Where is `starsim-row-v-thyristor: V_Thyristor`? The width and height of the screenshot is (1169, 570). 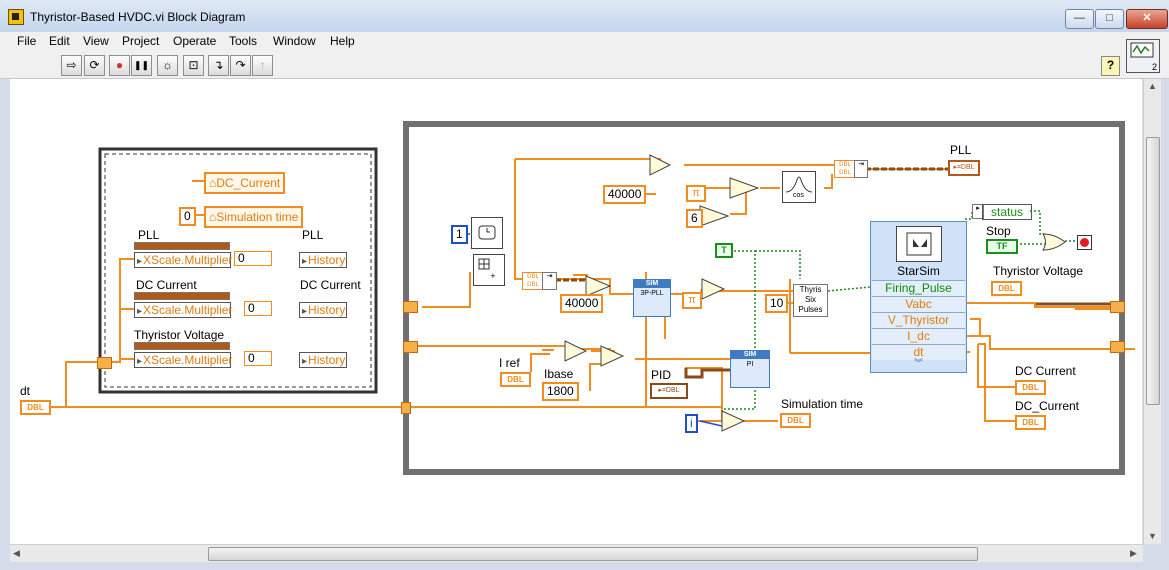 starsim-row-v-thyristor: V_Thyristor is located at coordinates (918, 320).